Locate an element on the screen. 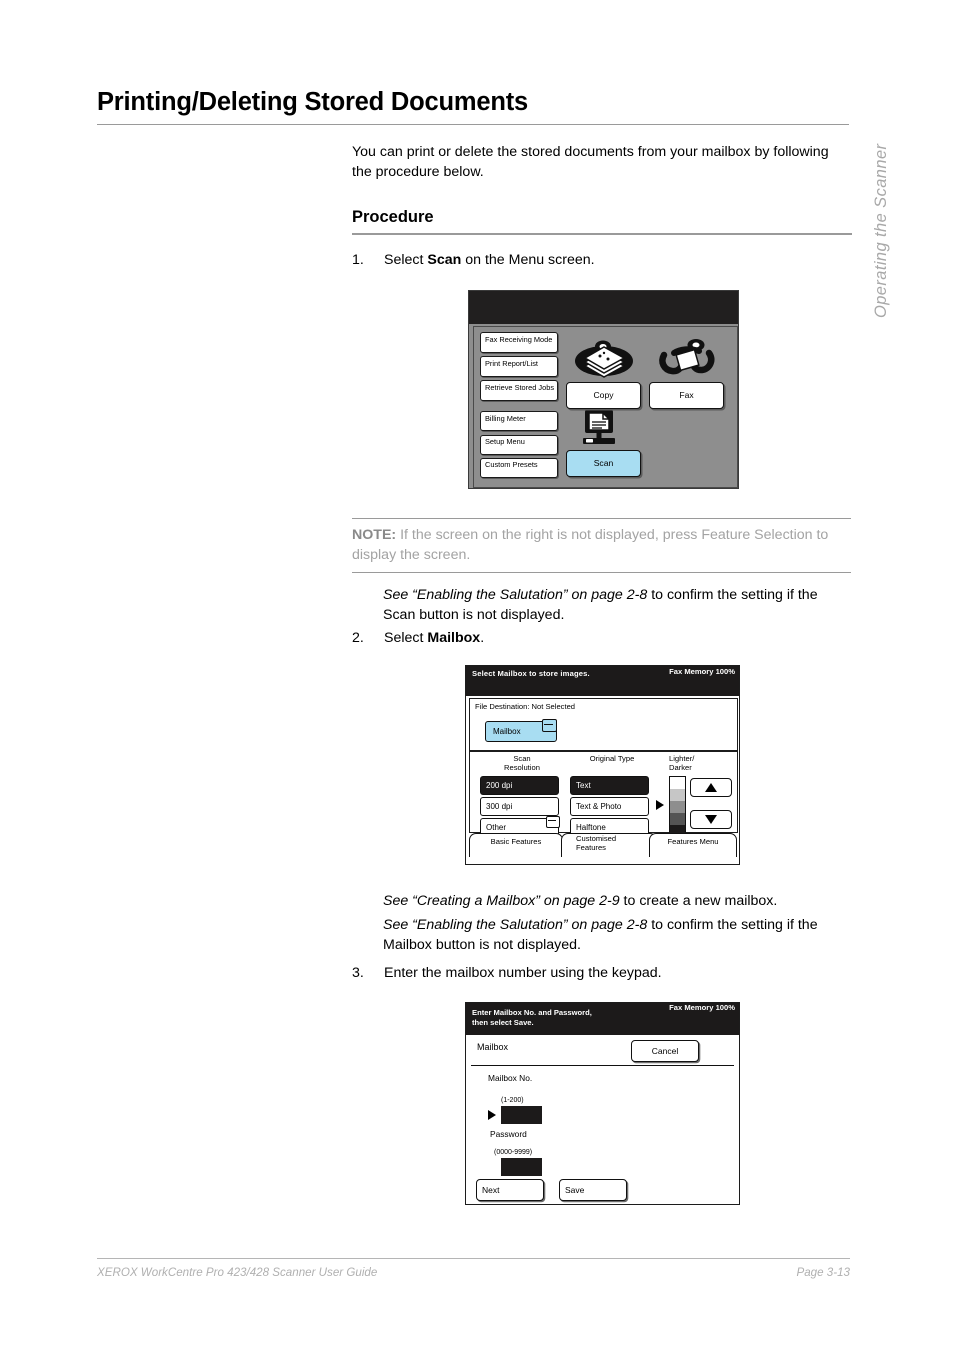 The height and width of the screenshot is (1351, 954). entry-focus-arrow-icon is located at coordinates (492, 1115).